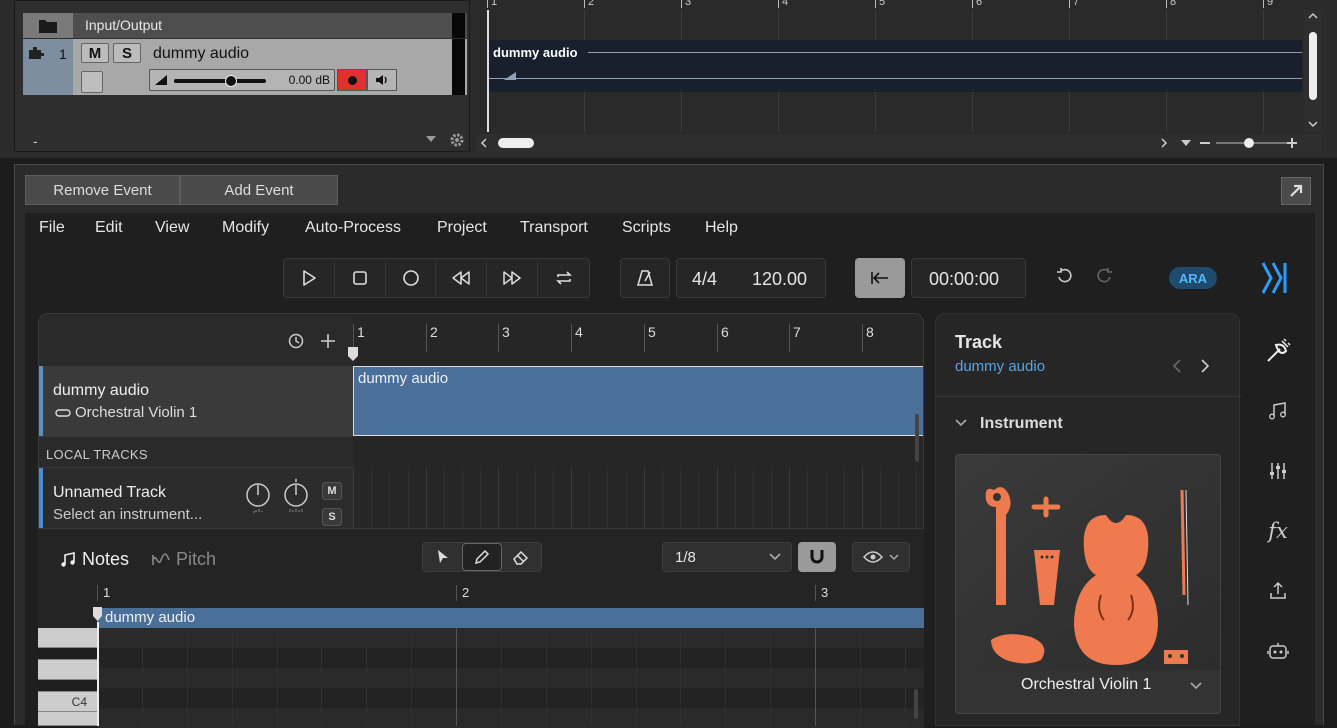 This screenshot has height=728, width=1337. I want to click on play-button, so click(309, 278).